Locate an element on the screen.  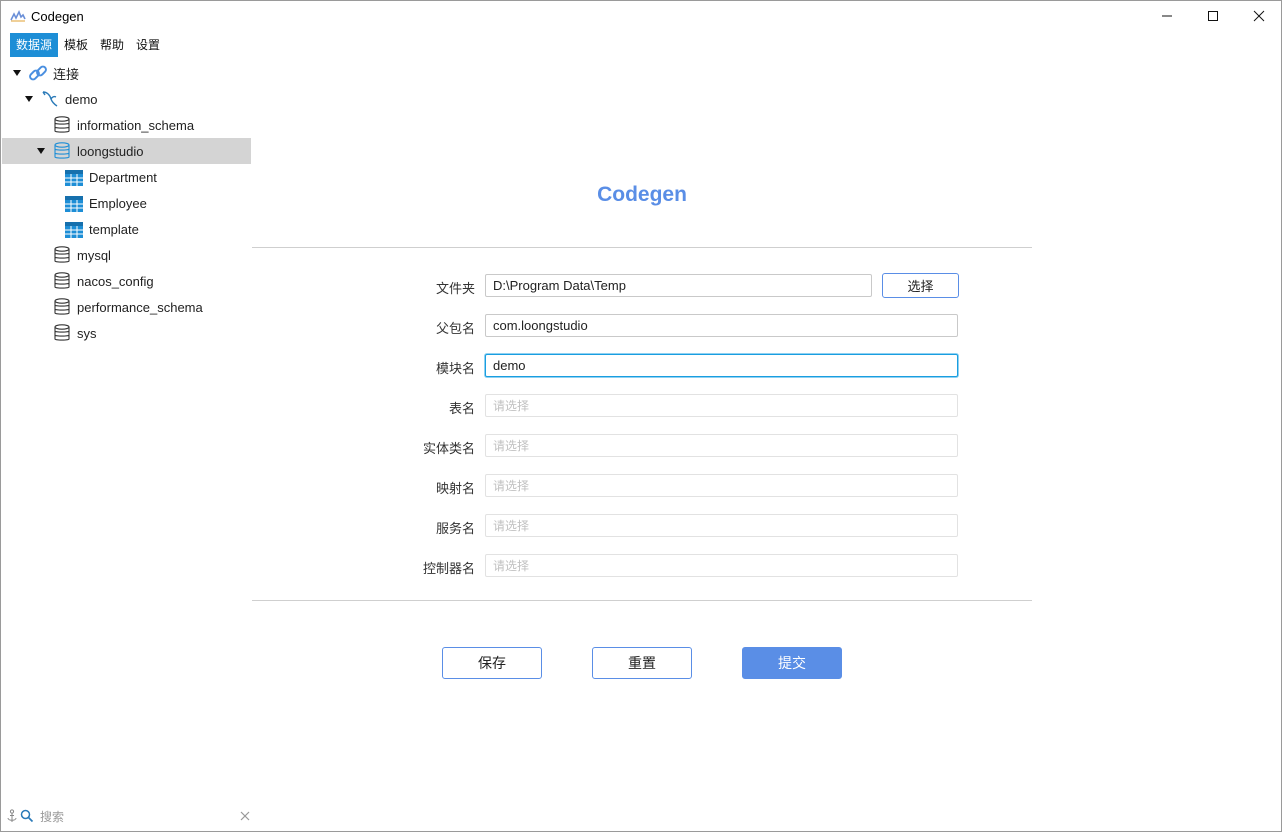
page-title: Codegen is located at coordinates (642, 194).